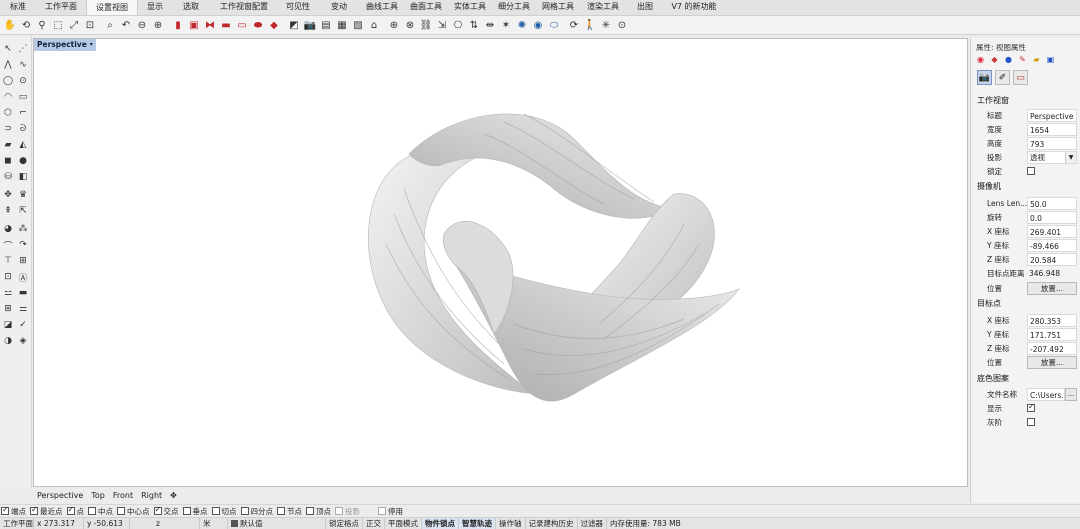  I want to click on text-icon: Ⓐ, so click(23, 277).